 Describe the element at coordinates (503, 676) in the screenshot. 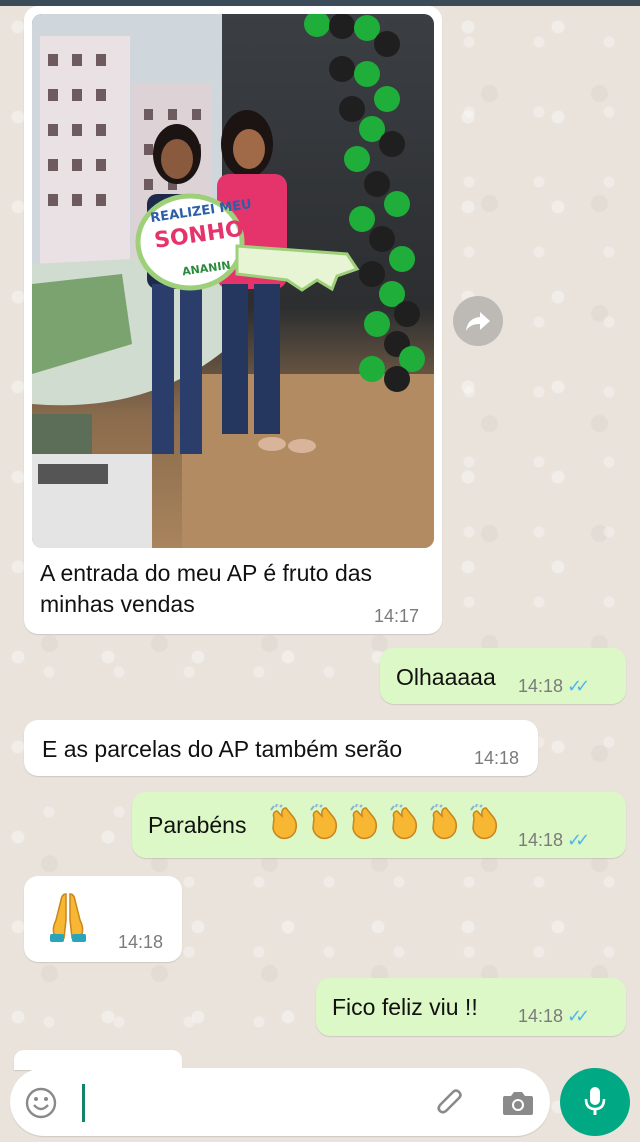

I see `outgoing-message: Olhaaaaa 14:18 ✓✓` at that location.